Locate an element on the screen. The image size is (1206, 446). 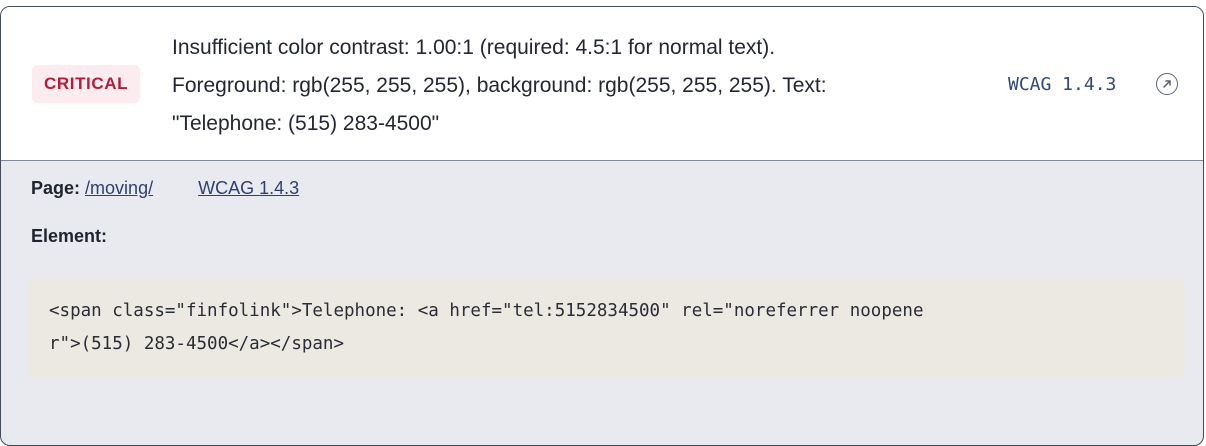
page-meta-row: Page: /moving/ WCAG 1.4.3 is located at coordinates (607, 188).